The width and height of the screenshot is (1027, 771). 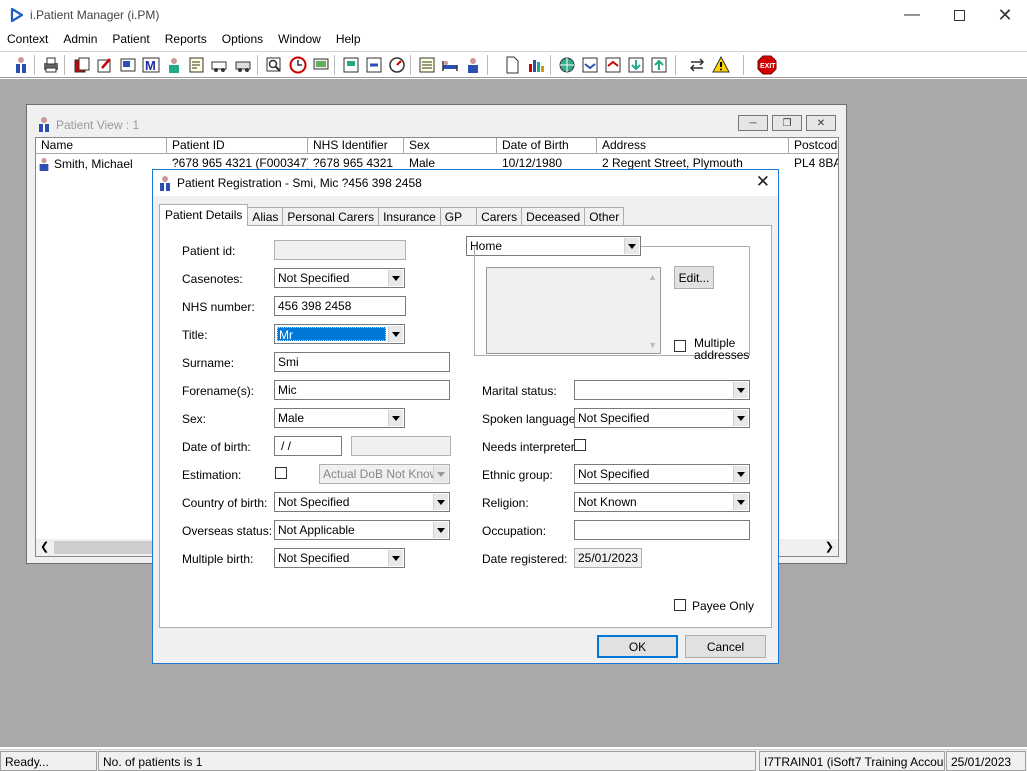 What do you see at coordinates (566, 64) in the screenshot?
I see `globe-icon` at bounding box center [566, 64].